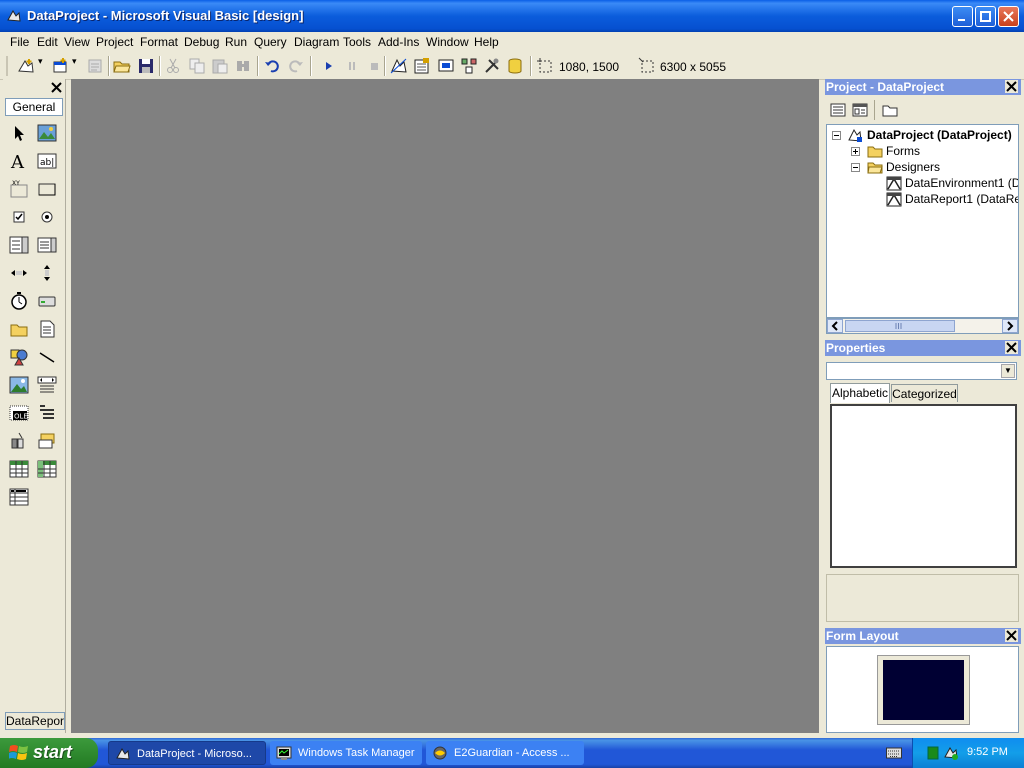 Image resolution: width=1024 pixels, height=768 pixels. I want to click on listbox-tool-icon, so click(47, 245).